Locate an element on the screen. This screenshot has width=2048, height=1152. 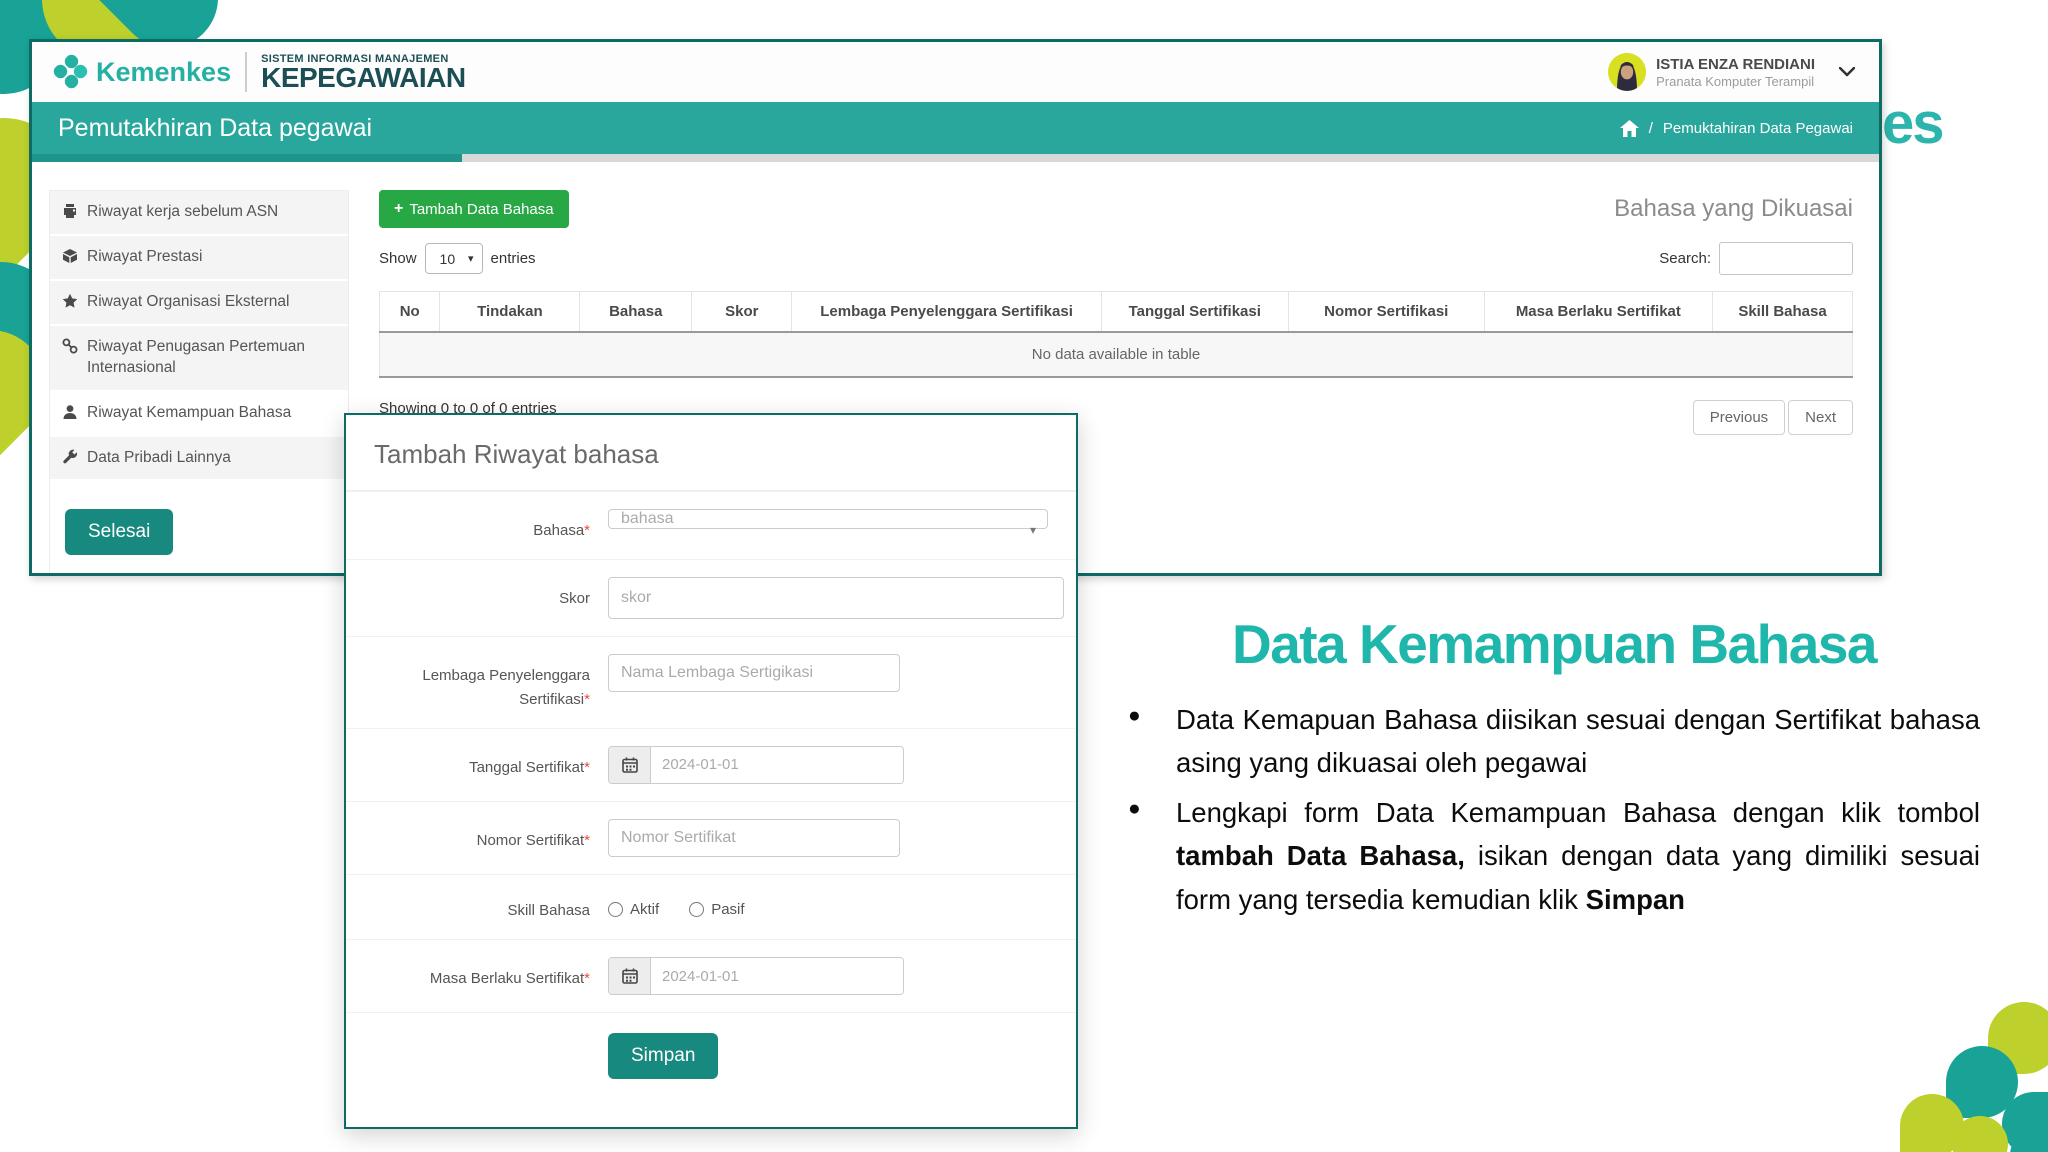
skill-label: Skill Bahasa is located at coordinates (548, 910).